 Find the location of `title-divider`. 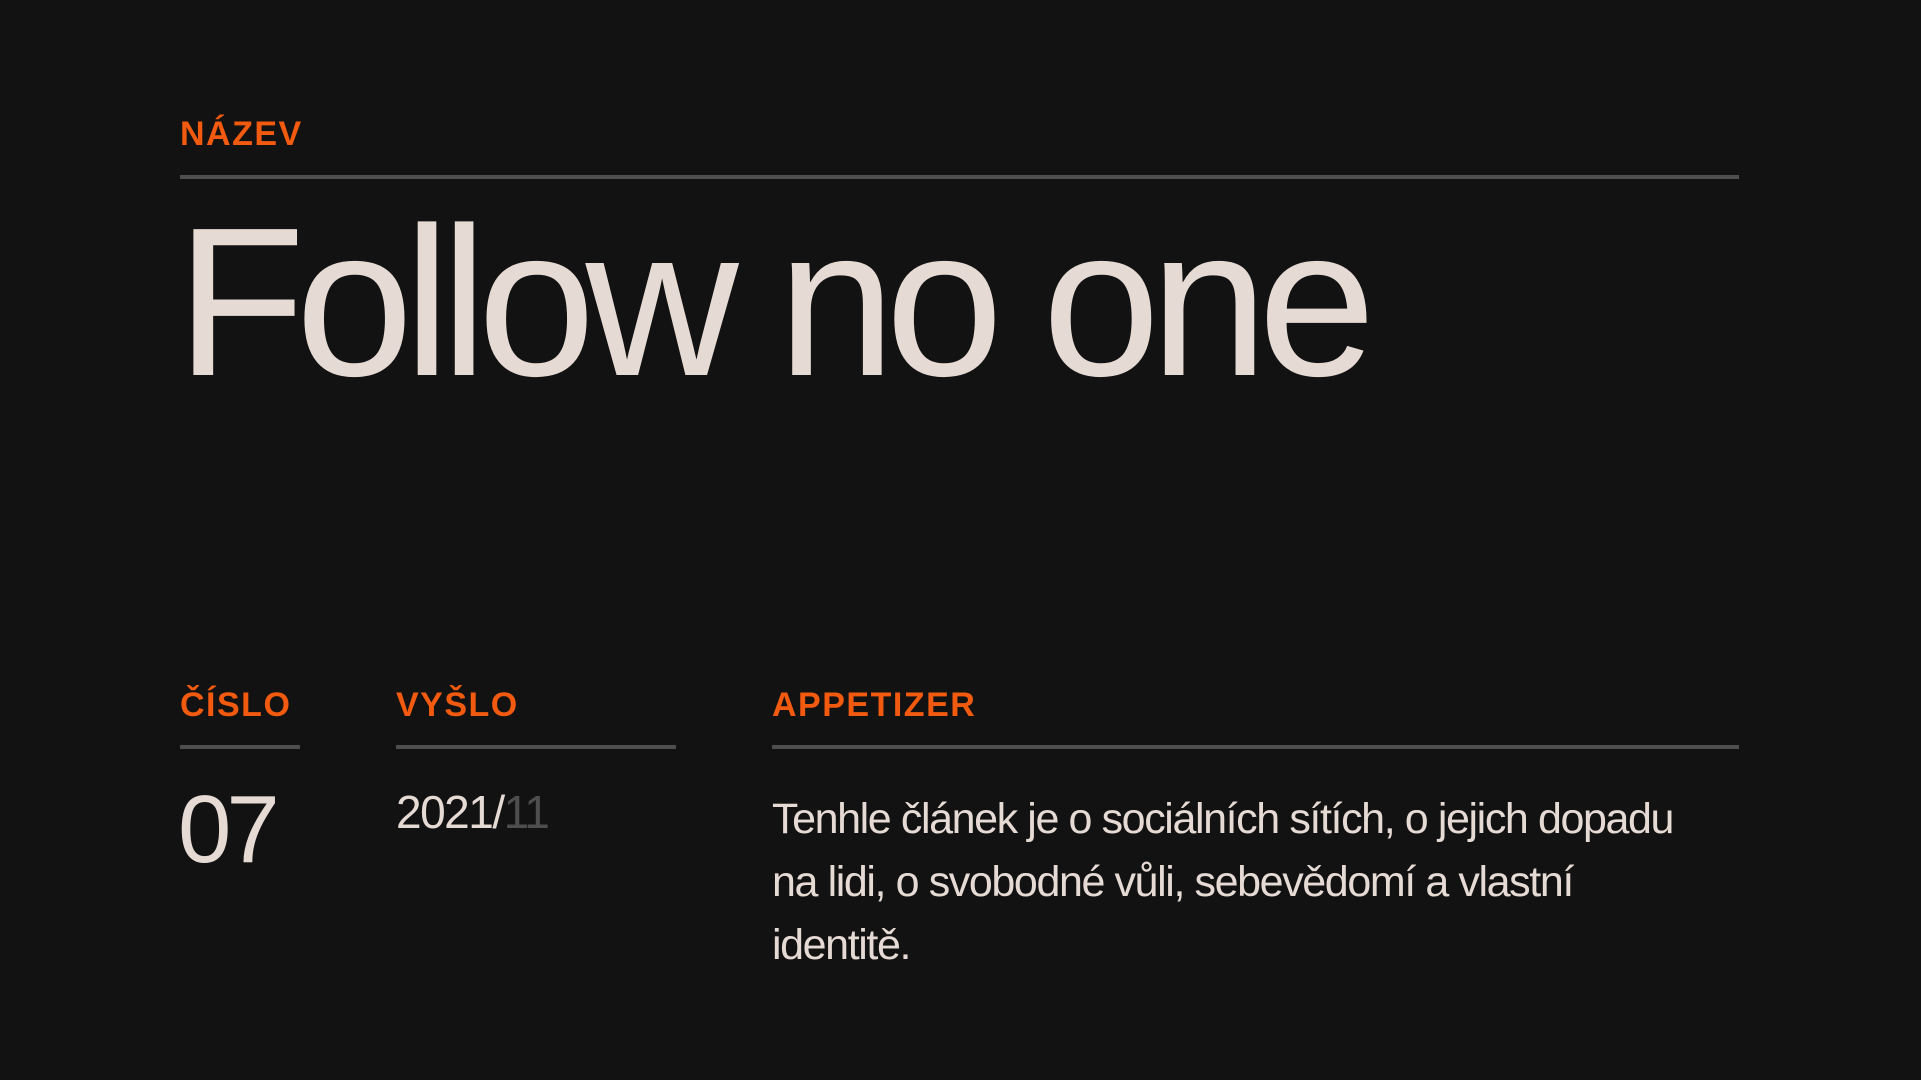

title-divider is located at coordinates (959, 177).